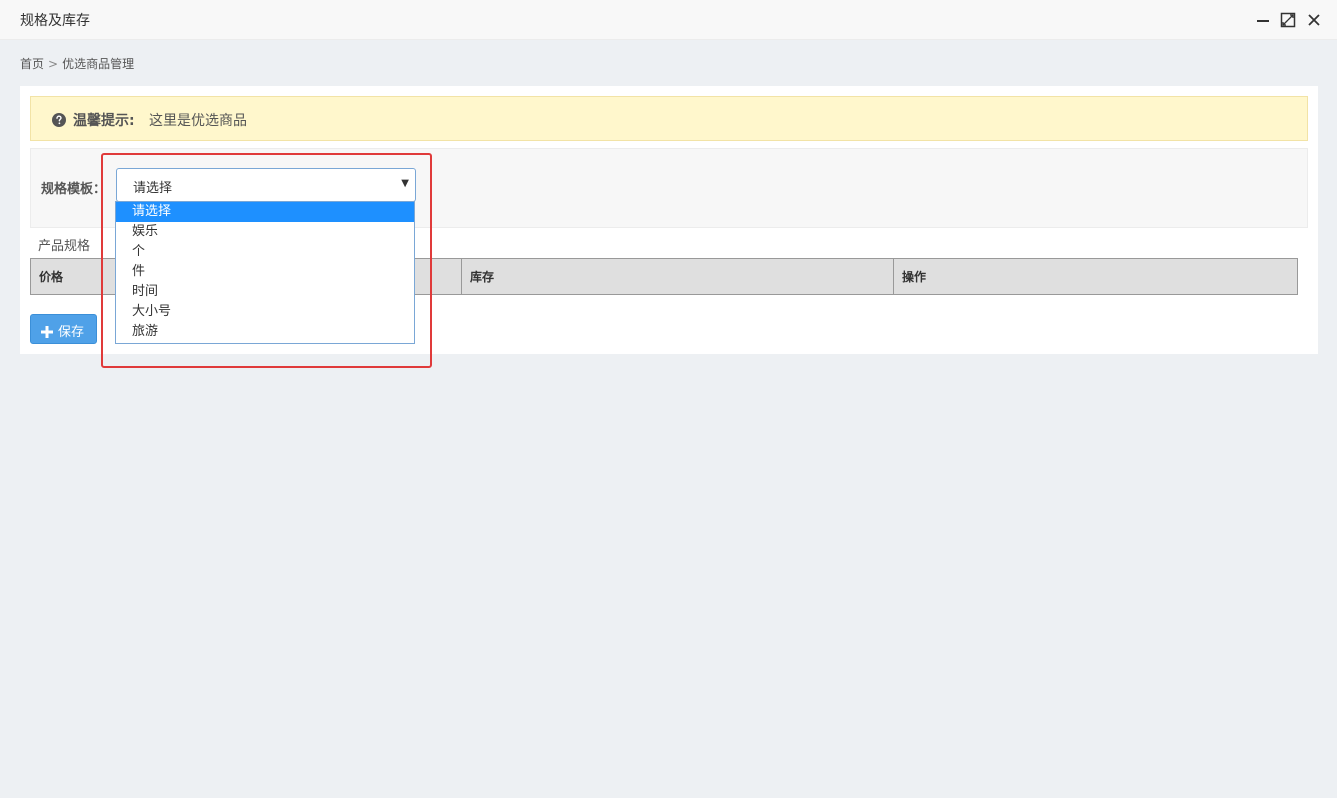  I want to click on plus-icon, so click(47, 330).